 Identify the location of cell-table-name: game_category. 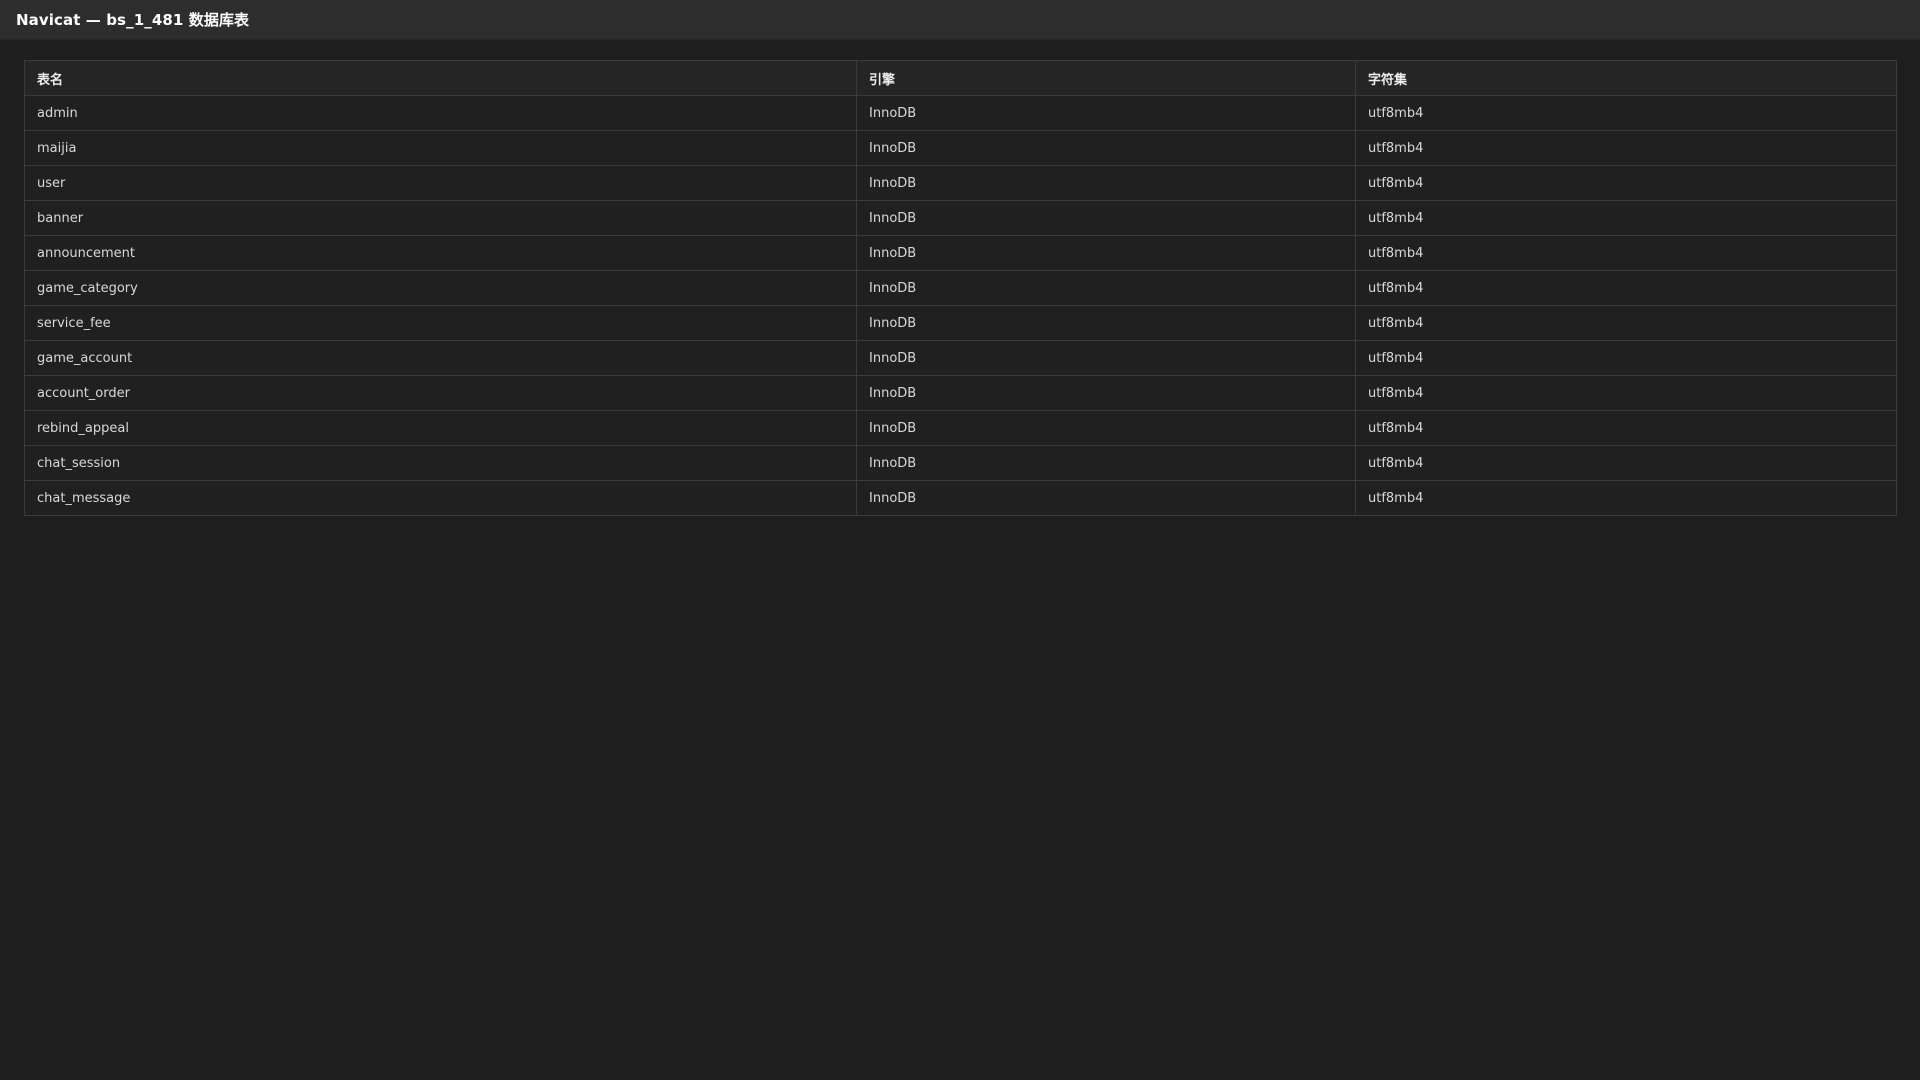
(440, 288).